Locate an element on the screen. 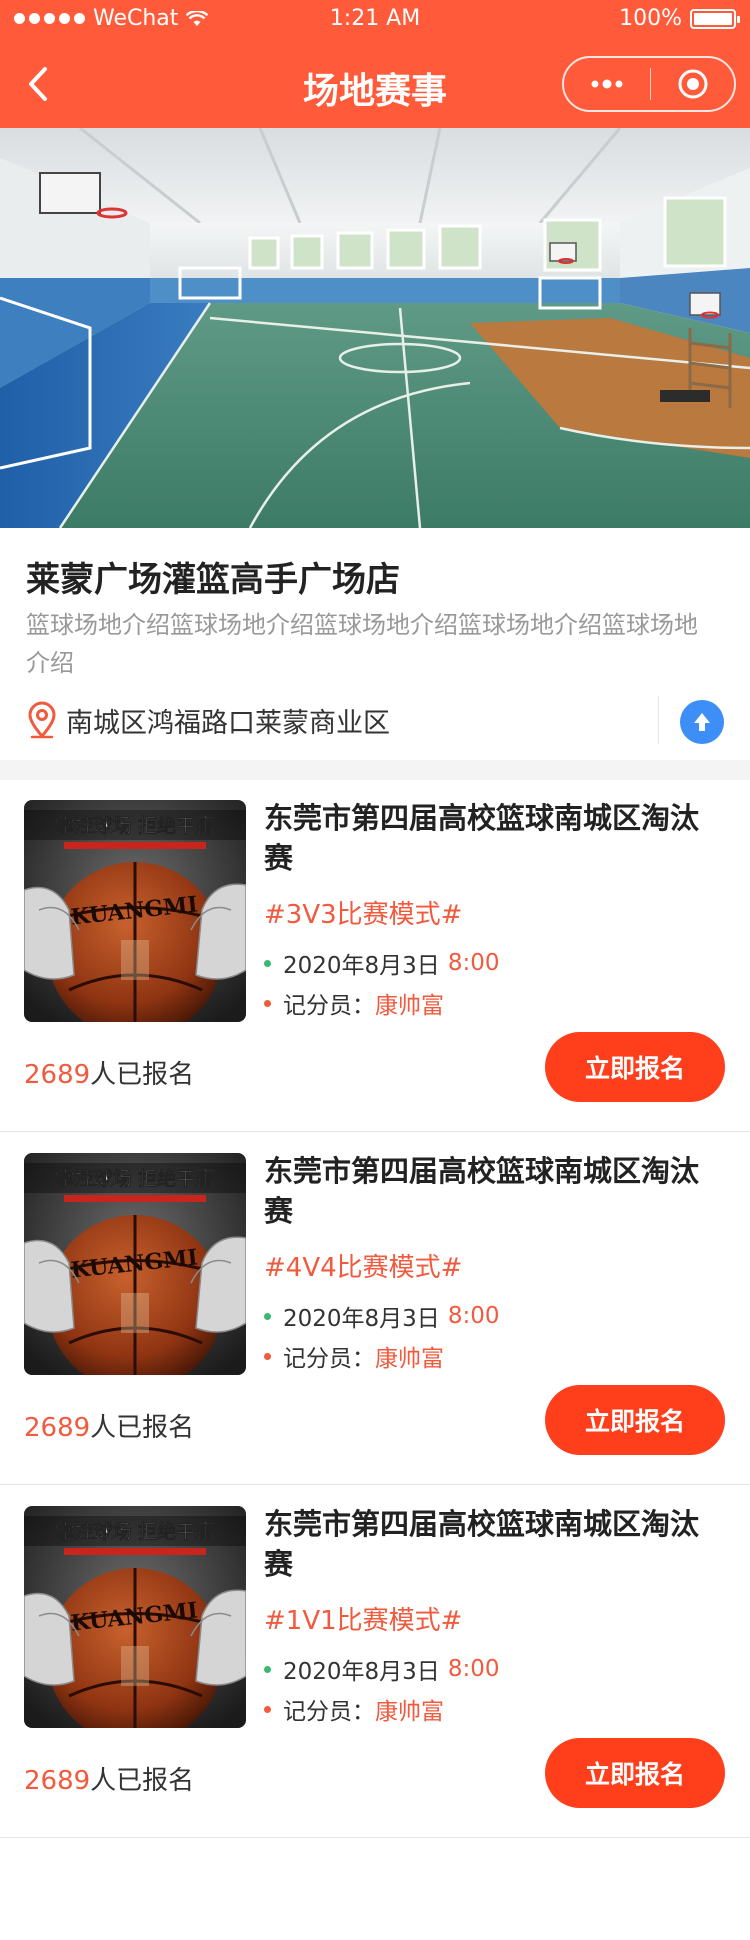 The width and height of the screenshot is (750, 1940). status-bar: WeChat 1:21 AM 100% is located at coordinates (375, 20).